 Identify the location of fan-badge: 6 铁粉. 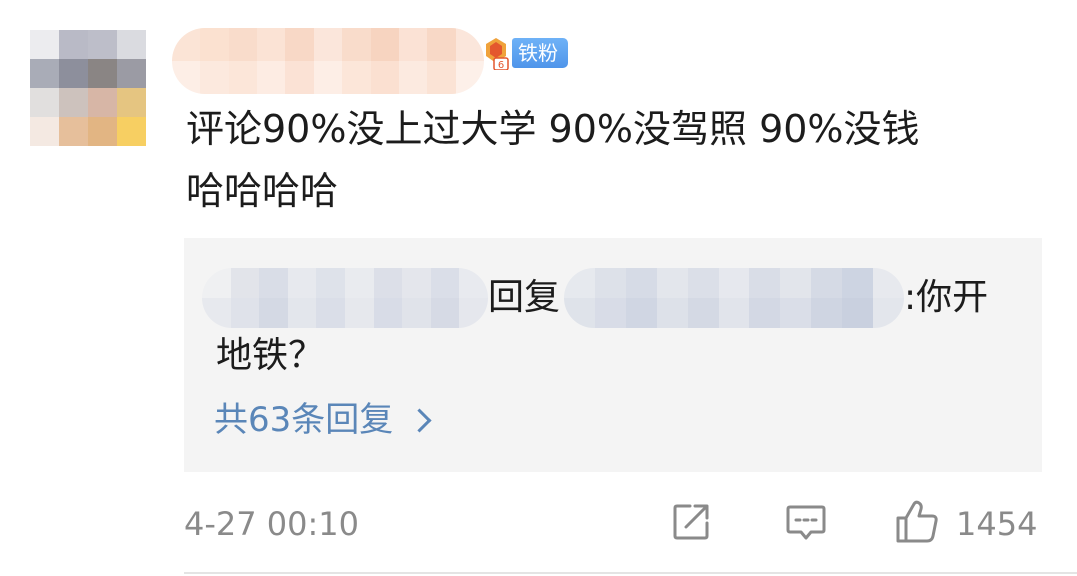
(525, 53).